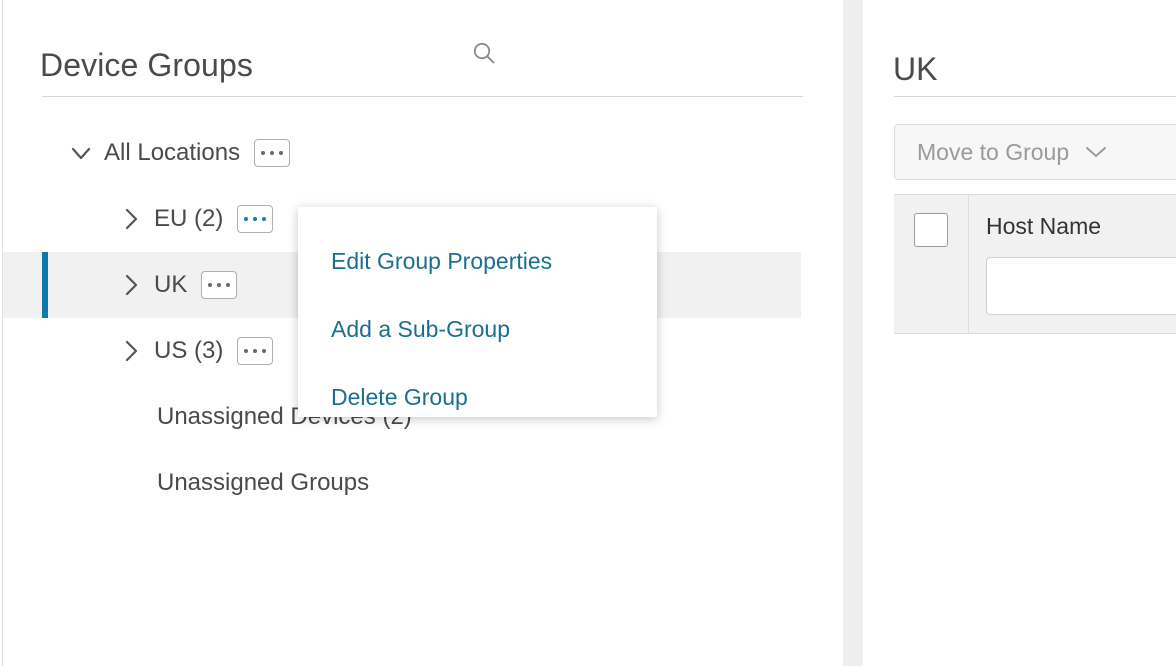 The width and height of the screenshot is (1176, 666). Describe the element at coordinates (853, 333) in the screenshot. I see `panel-gutter` at that location.